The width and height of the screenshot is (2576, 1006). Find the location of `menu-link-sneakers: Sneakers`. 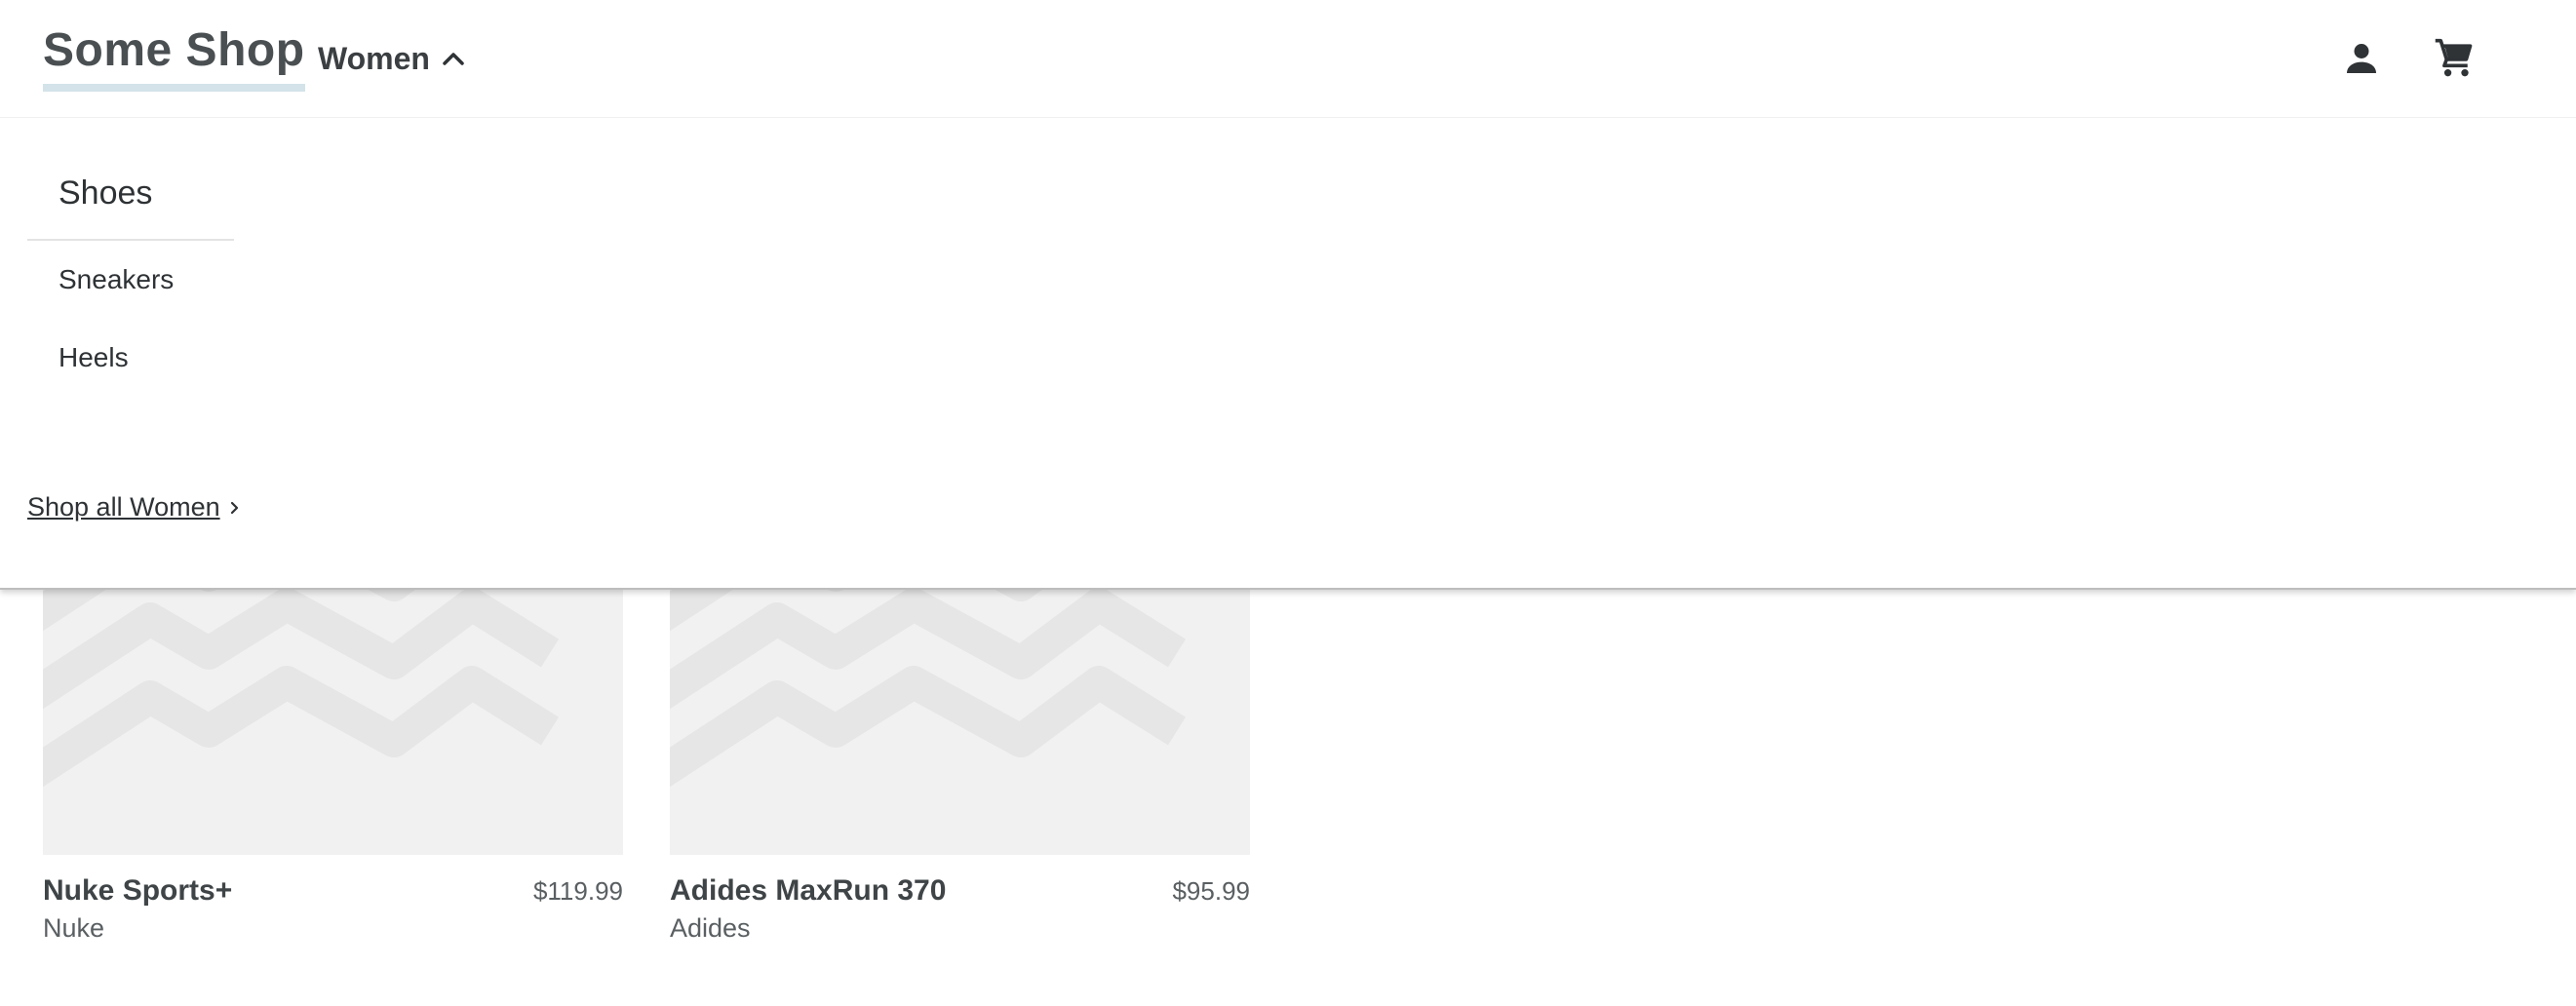

menu-link-sneakers: Sneakers is located at coordinates (116, 279).